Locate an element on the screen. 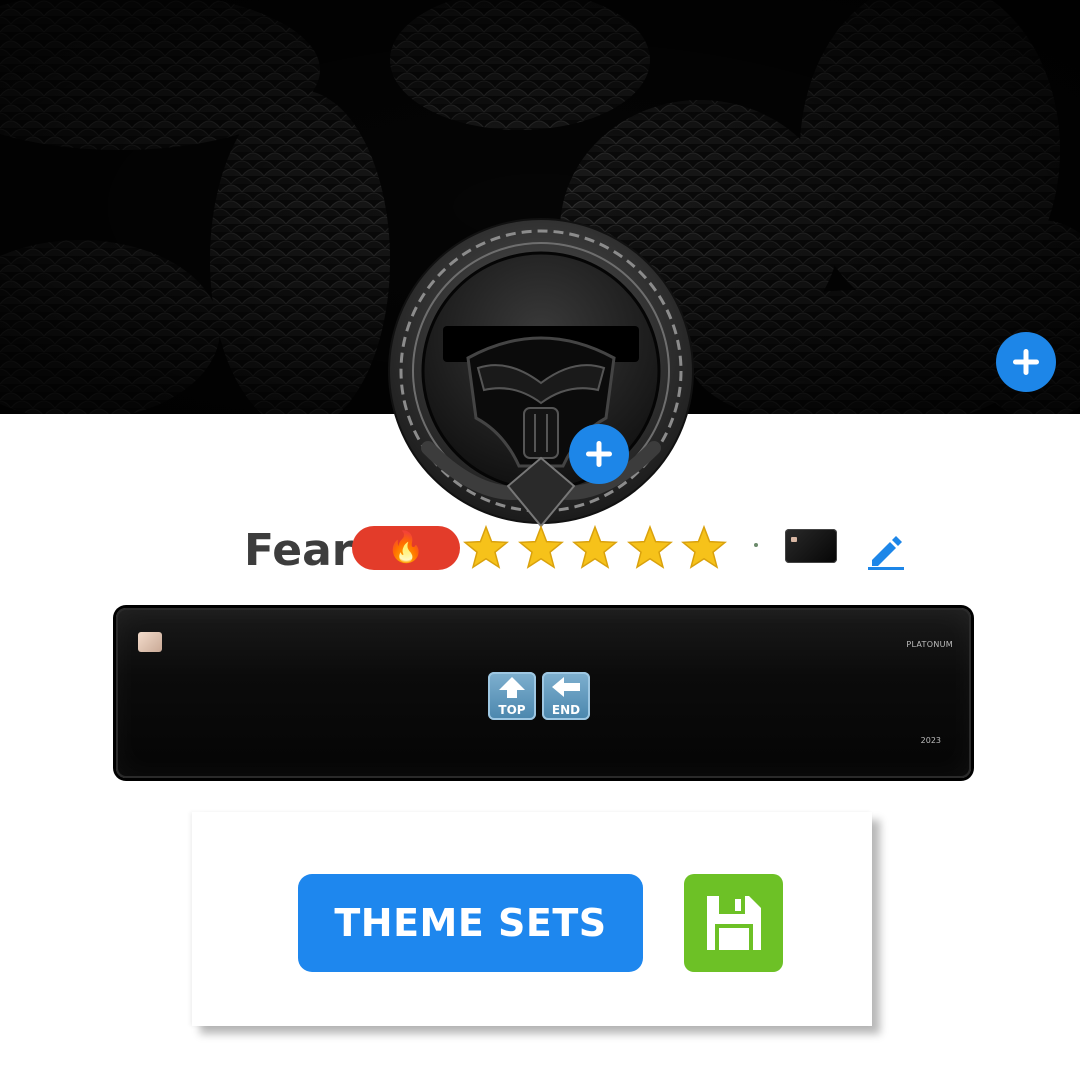  end-key-button: END is located at coordinates (566, 696).